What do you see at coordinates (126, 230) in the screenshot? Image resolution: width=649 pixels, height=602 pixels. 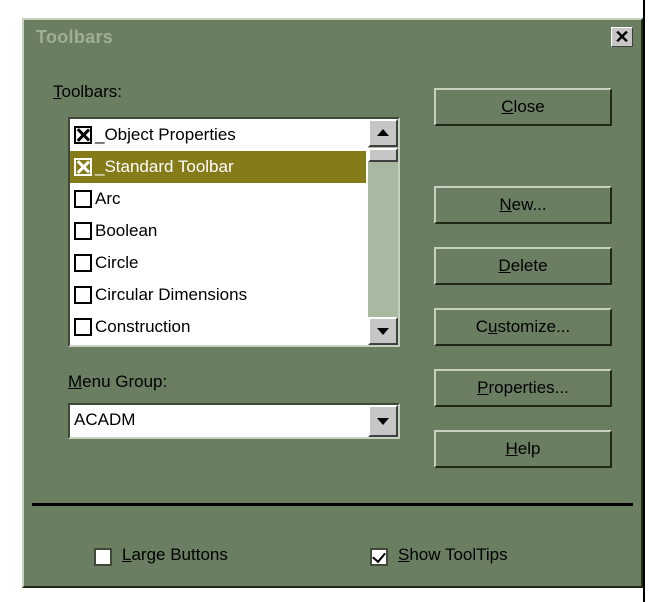 I see `list-item-label: Boolean` at bounding box center [126, 230].